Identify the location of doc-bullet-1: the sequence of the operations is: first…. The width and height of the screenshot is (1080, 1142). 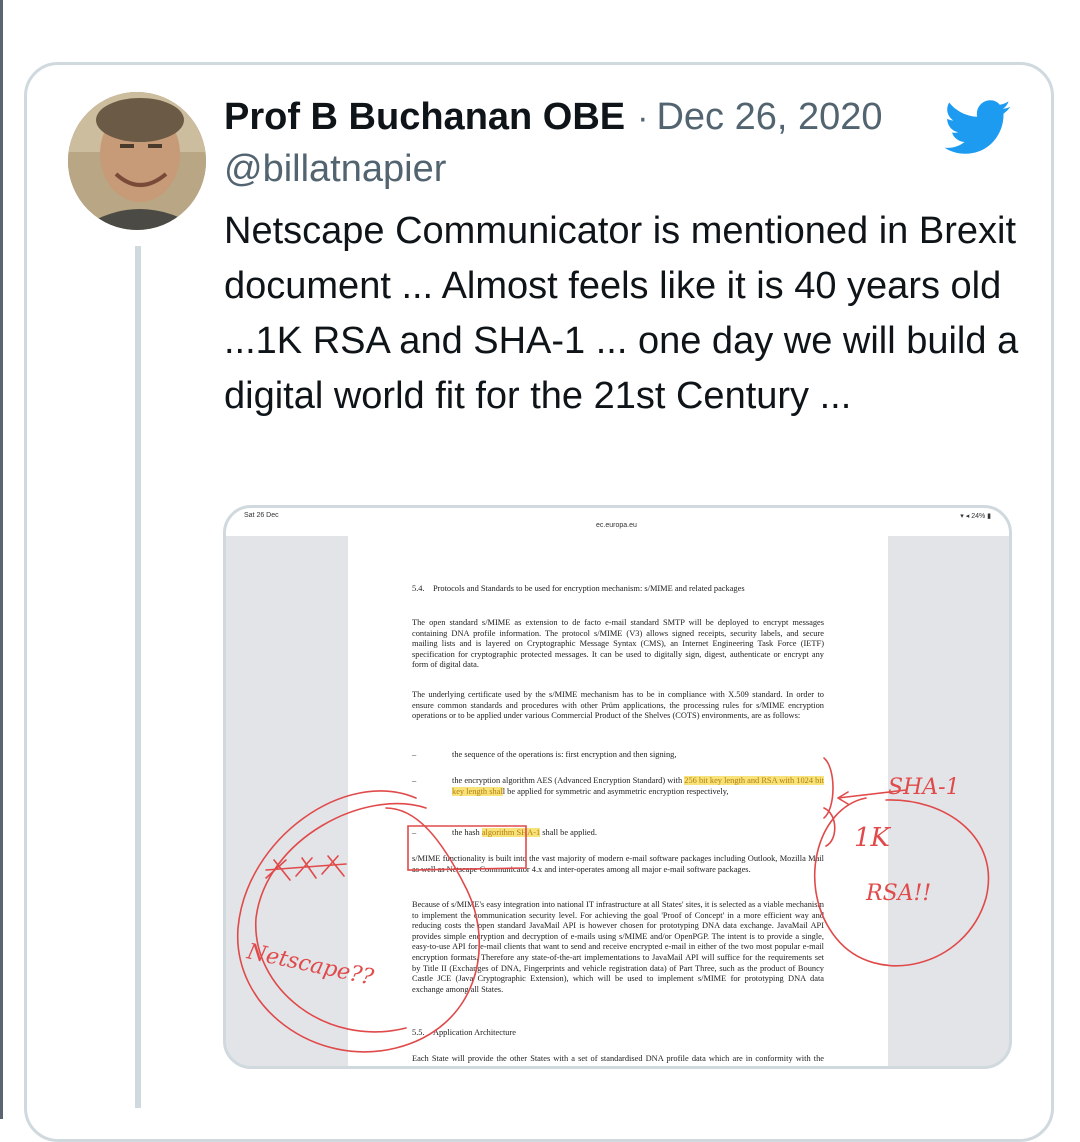
(564, 754).